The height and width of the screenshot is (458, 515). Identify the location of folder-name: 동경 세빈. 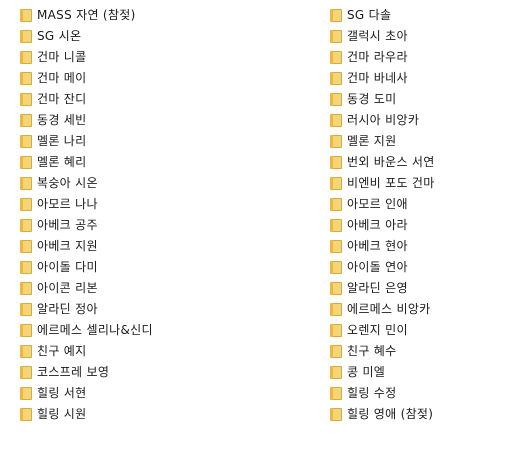
(62, 120).